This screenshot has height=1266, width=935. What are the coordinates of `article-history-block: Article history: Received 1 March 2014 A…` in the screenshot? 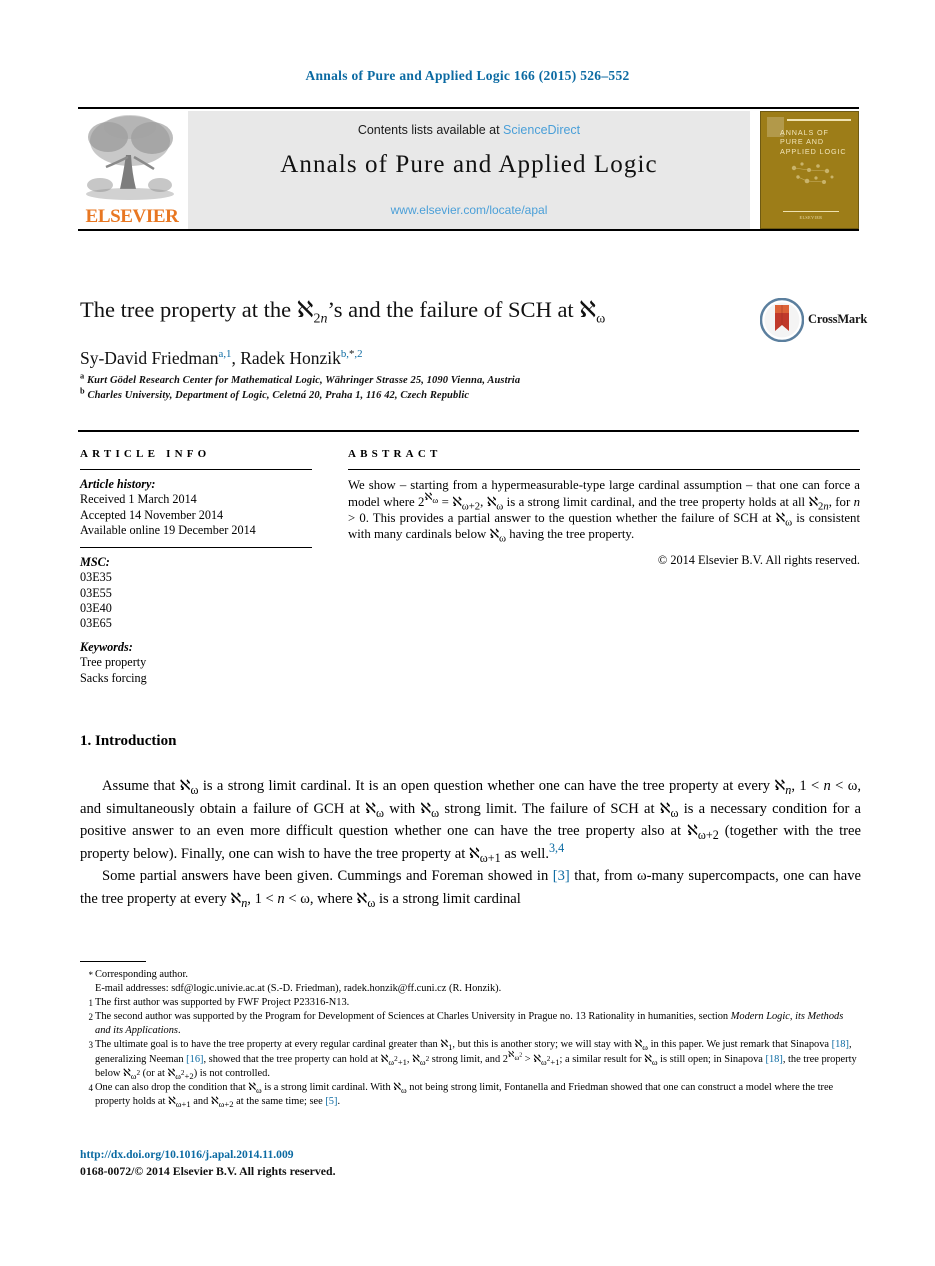 It's located at (196, 507).